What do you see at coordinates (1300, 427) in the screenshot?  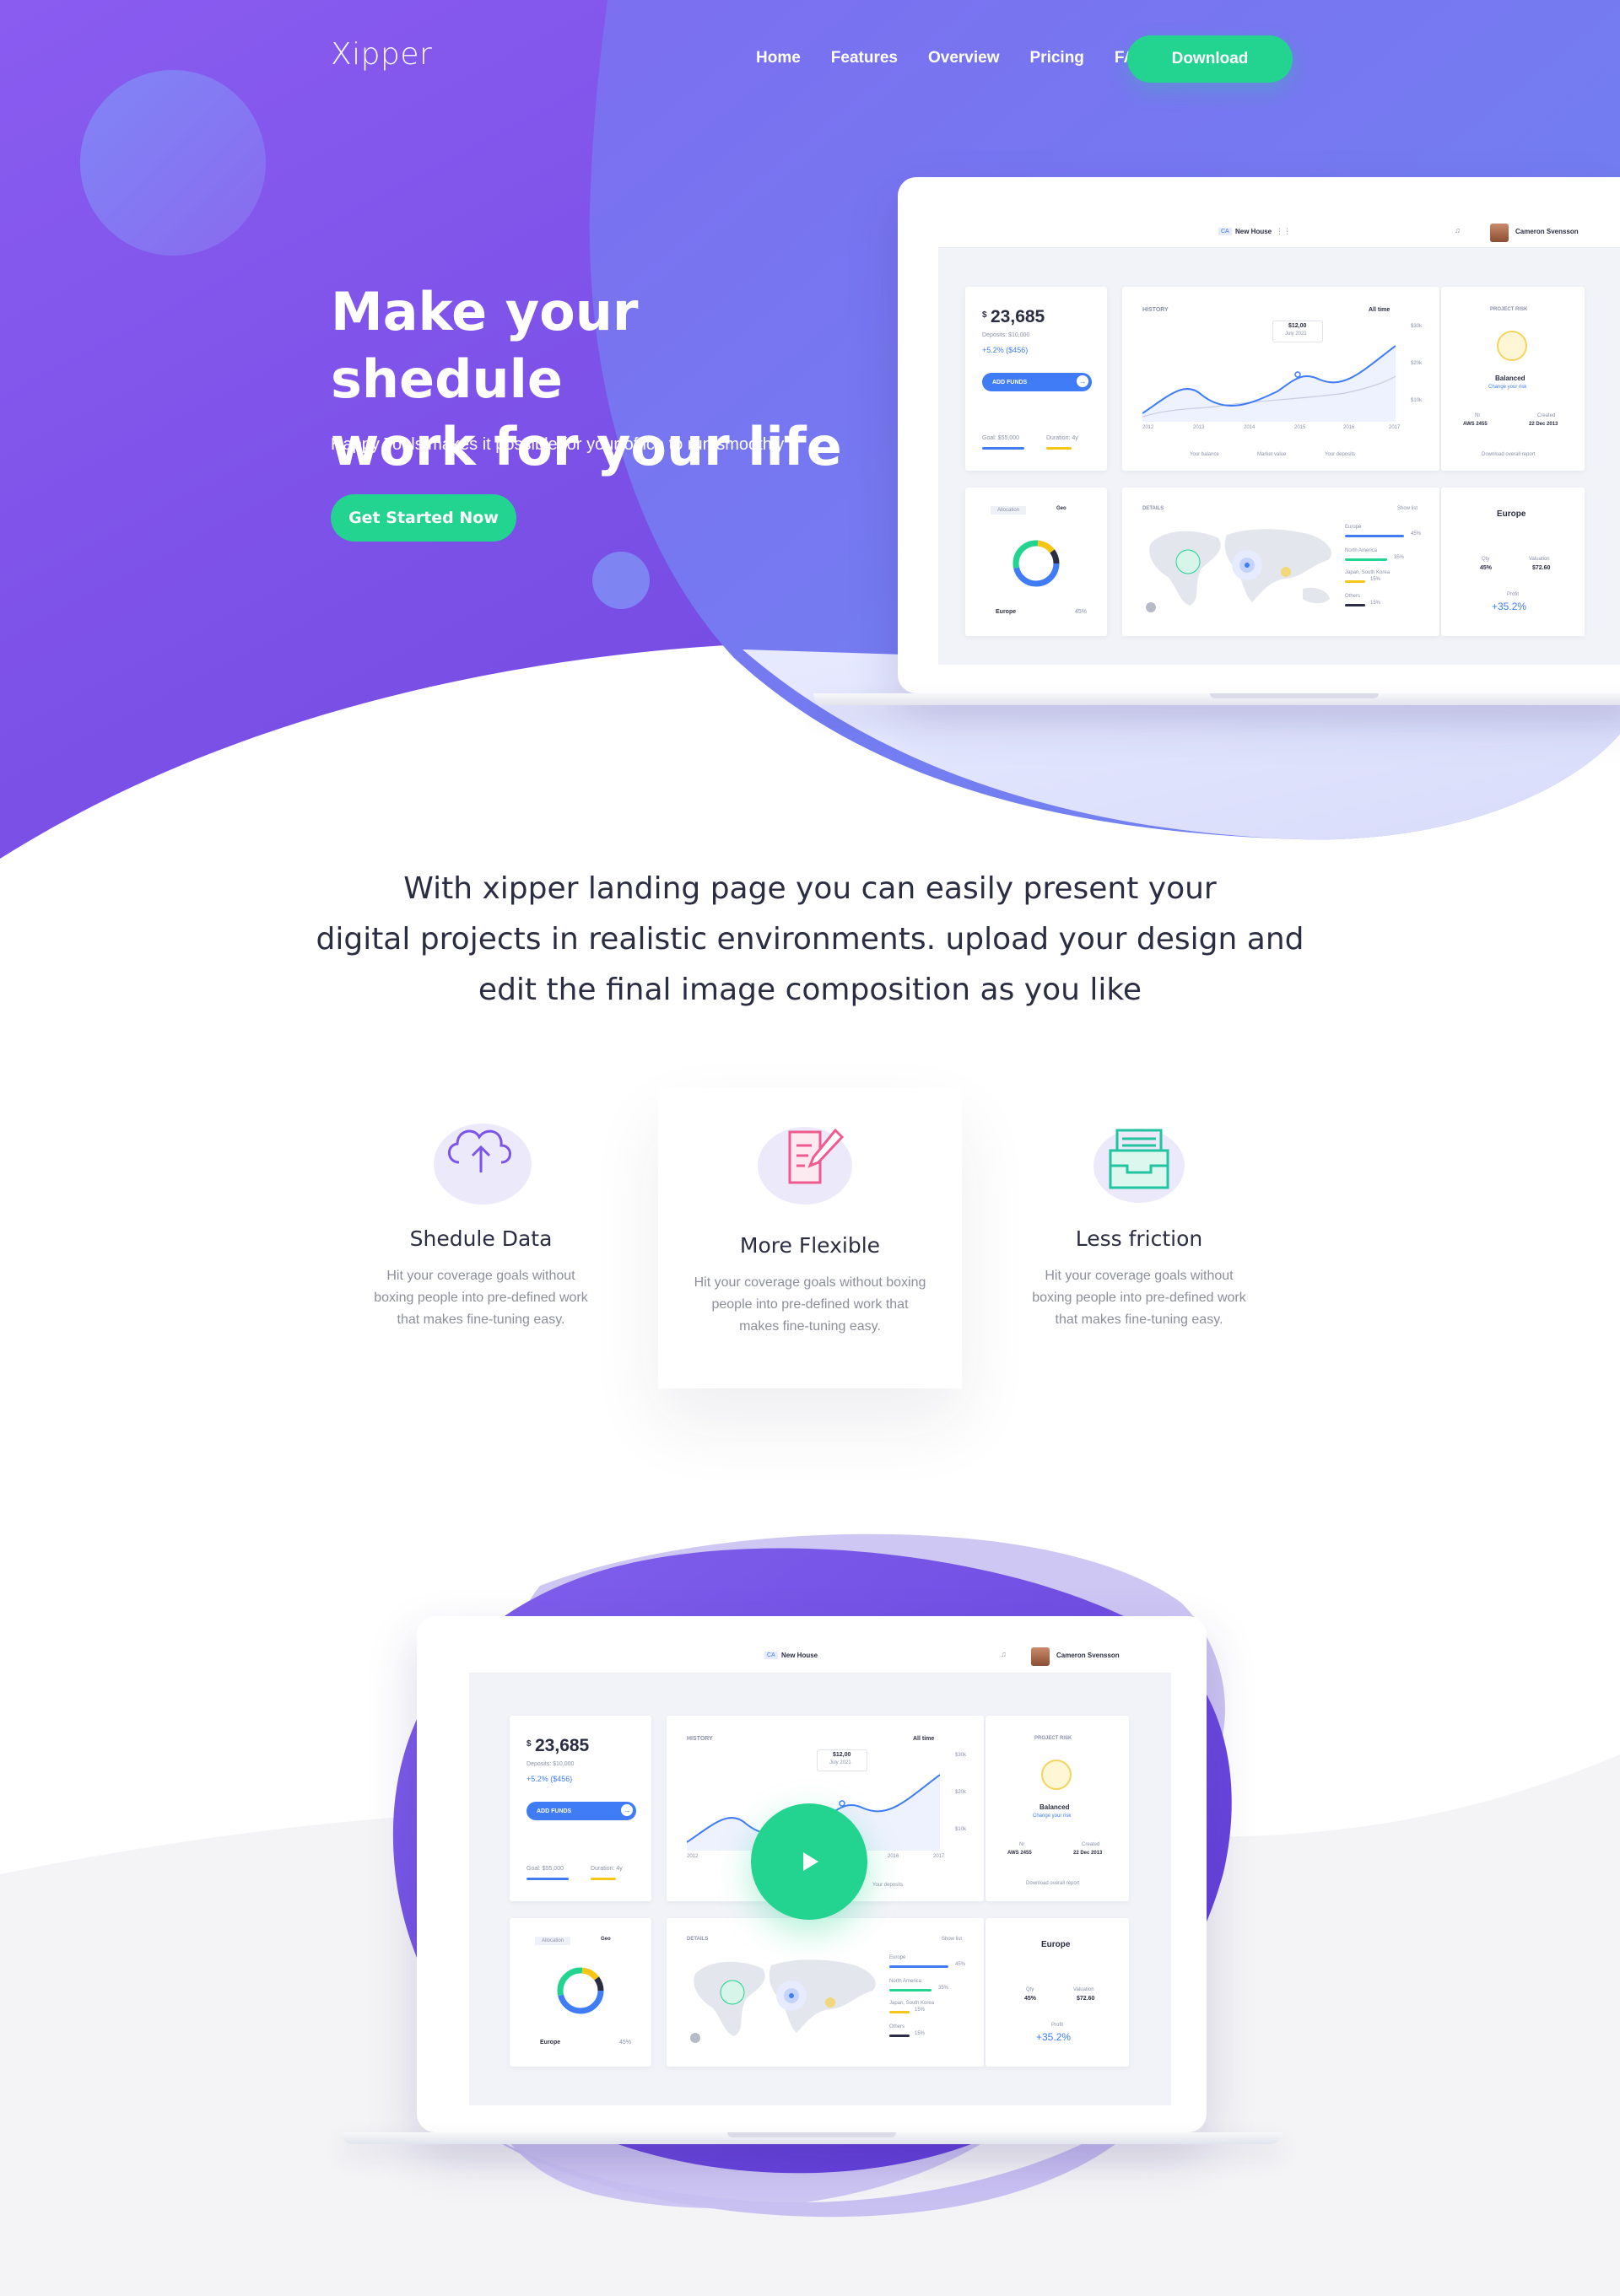 I see `x-tick: 2015` at bounding box center [1300, 427].